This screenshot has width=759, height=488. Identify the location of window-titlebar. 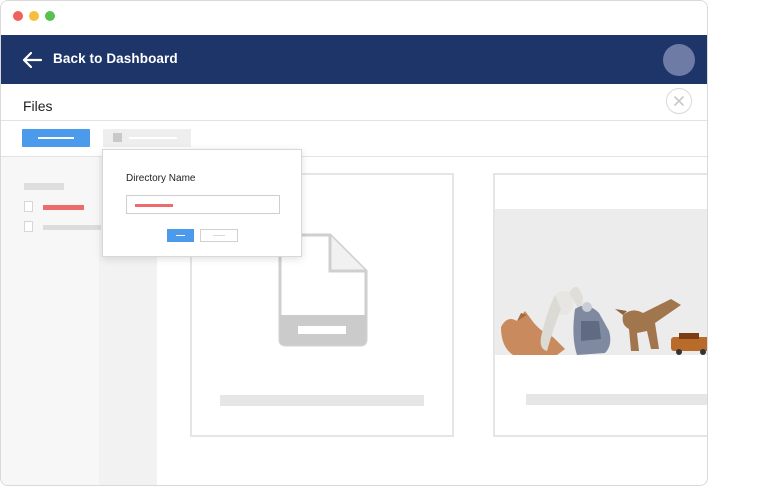
(354, 18).